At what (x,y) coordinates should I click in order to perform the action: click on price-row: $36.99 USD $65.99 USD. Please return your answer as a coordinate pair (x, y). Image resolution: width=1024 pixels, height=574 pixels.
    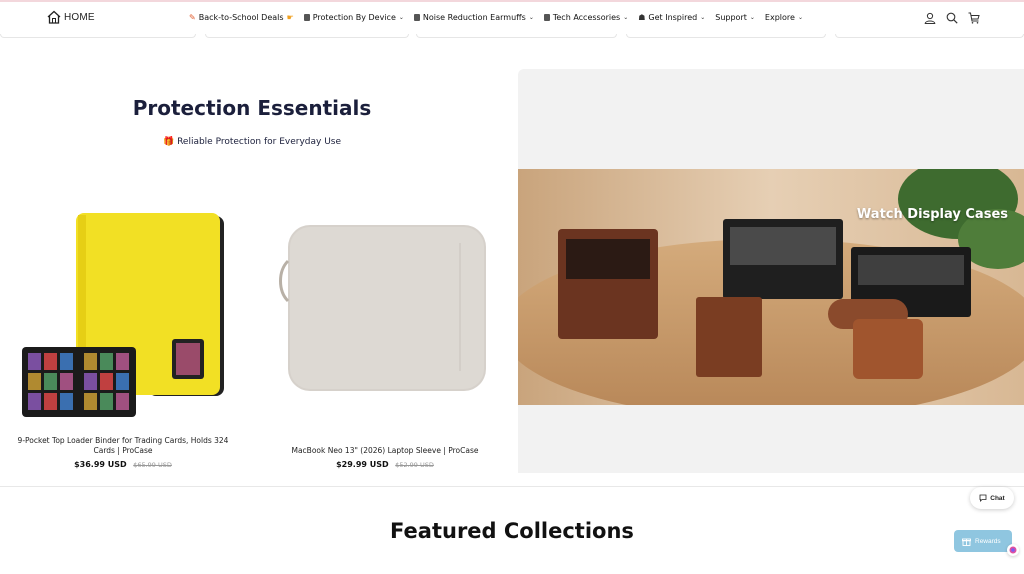
    Looking at the image, I should click on (123, 464).